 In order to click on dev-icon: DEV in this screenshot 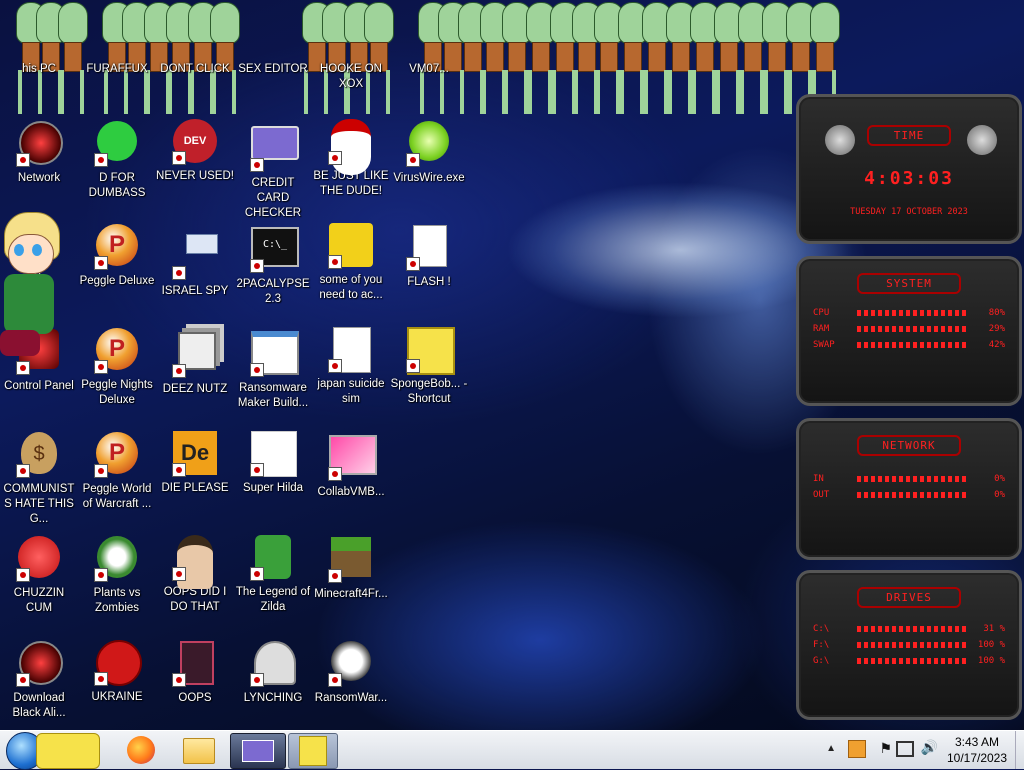, I will do `click(195, 142)`.